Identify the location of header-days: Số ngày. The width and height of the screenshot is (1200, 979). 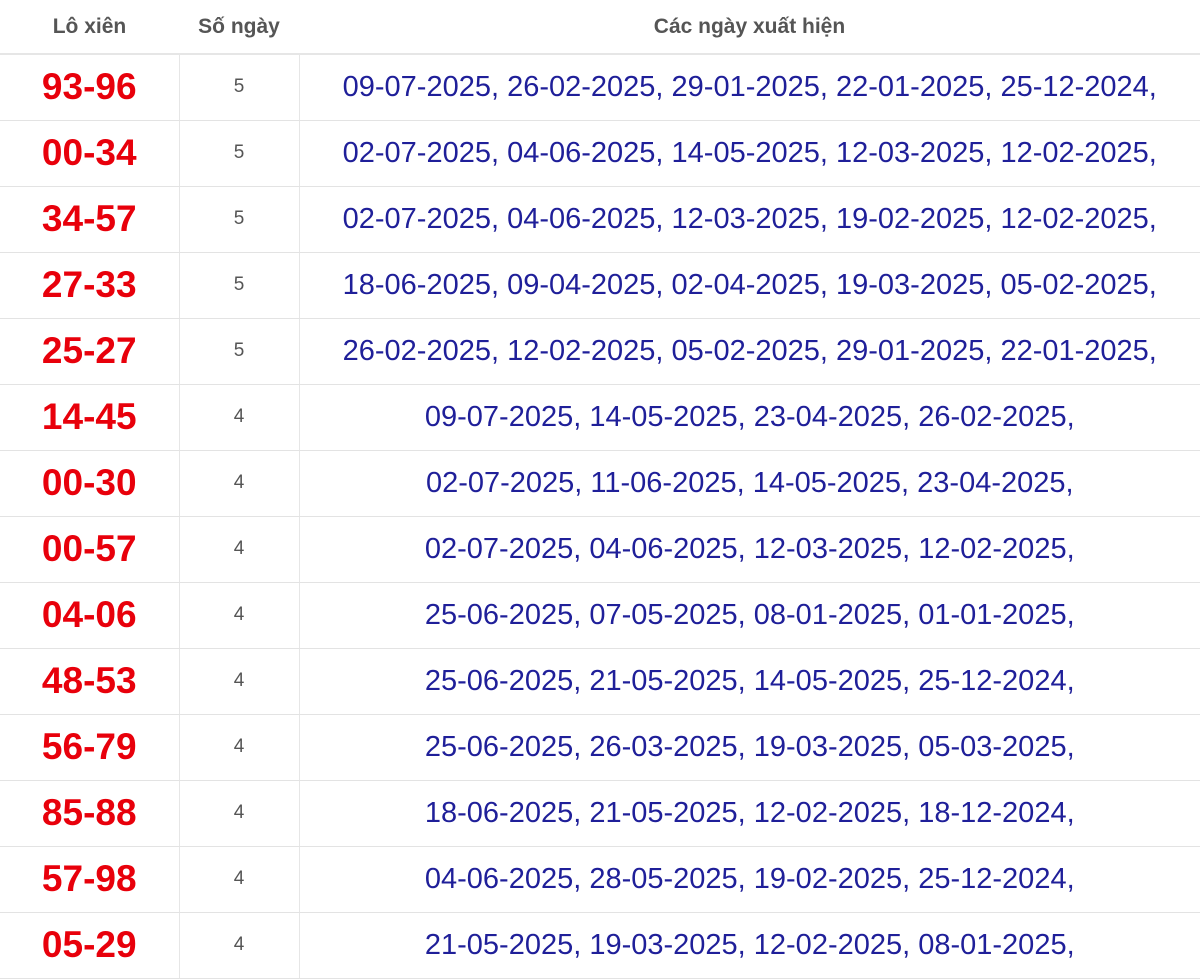
(239, 27).